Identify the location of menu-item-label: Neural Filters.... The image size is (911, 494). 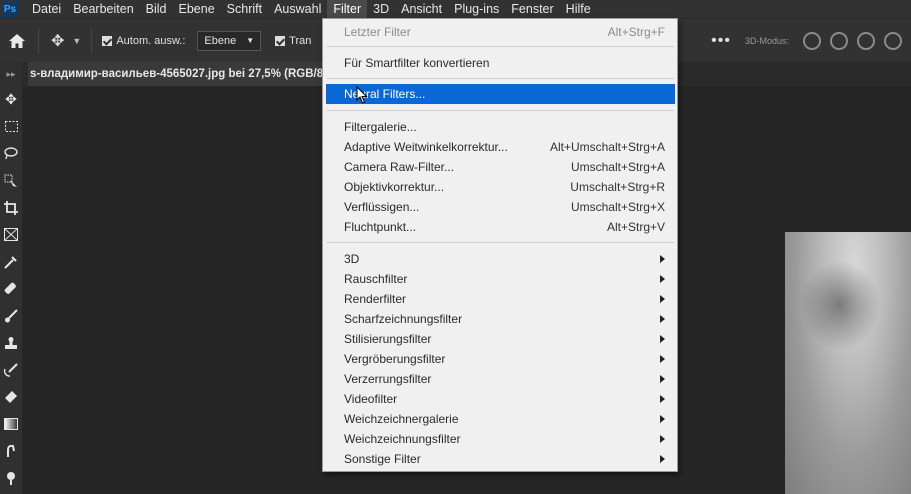
(385, 94).